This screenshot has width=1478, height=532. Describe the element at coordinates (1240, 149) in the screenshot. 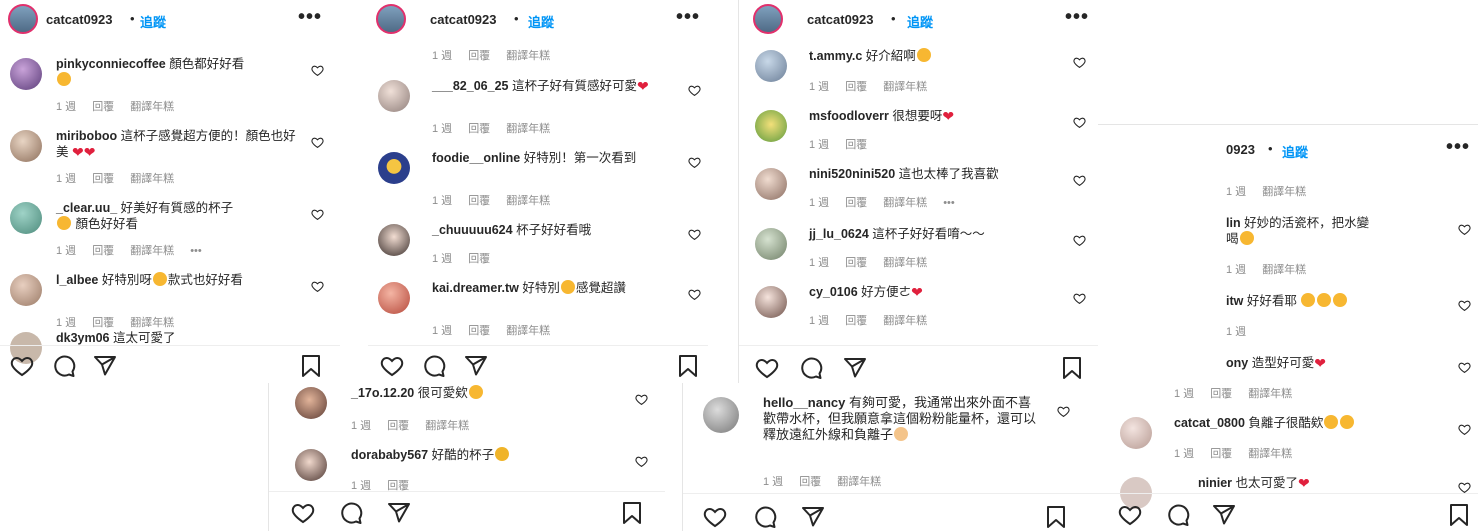

I see `username: 0923` at that location.